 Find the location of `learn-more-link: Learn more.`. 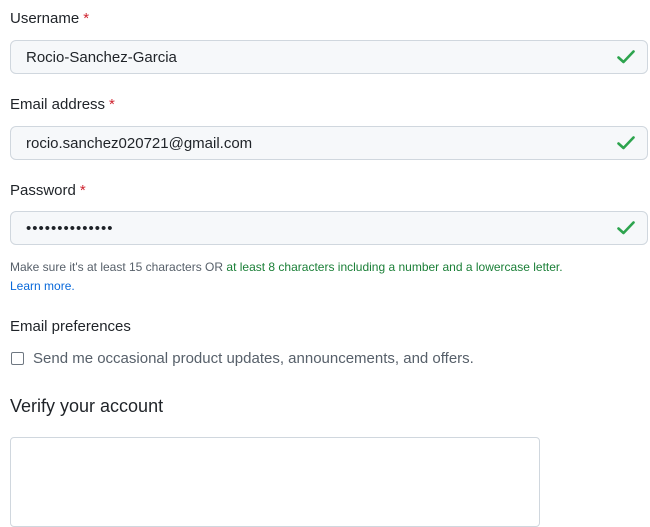

learn-more-link: Learn more. is located at coordinates (42, 286).